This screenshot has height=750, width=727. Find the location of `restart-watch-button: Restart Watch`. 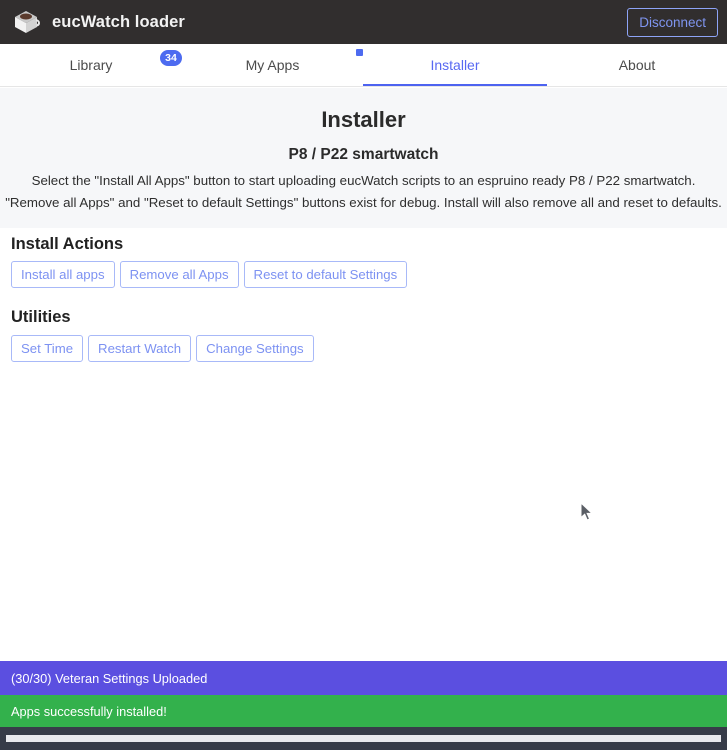

restart-watch-button: Restart Watch is located at coordinates (140, 348).